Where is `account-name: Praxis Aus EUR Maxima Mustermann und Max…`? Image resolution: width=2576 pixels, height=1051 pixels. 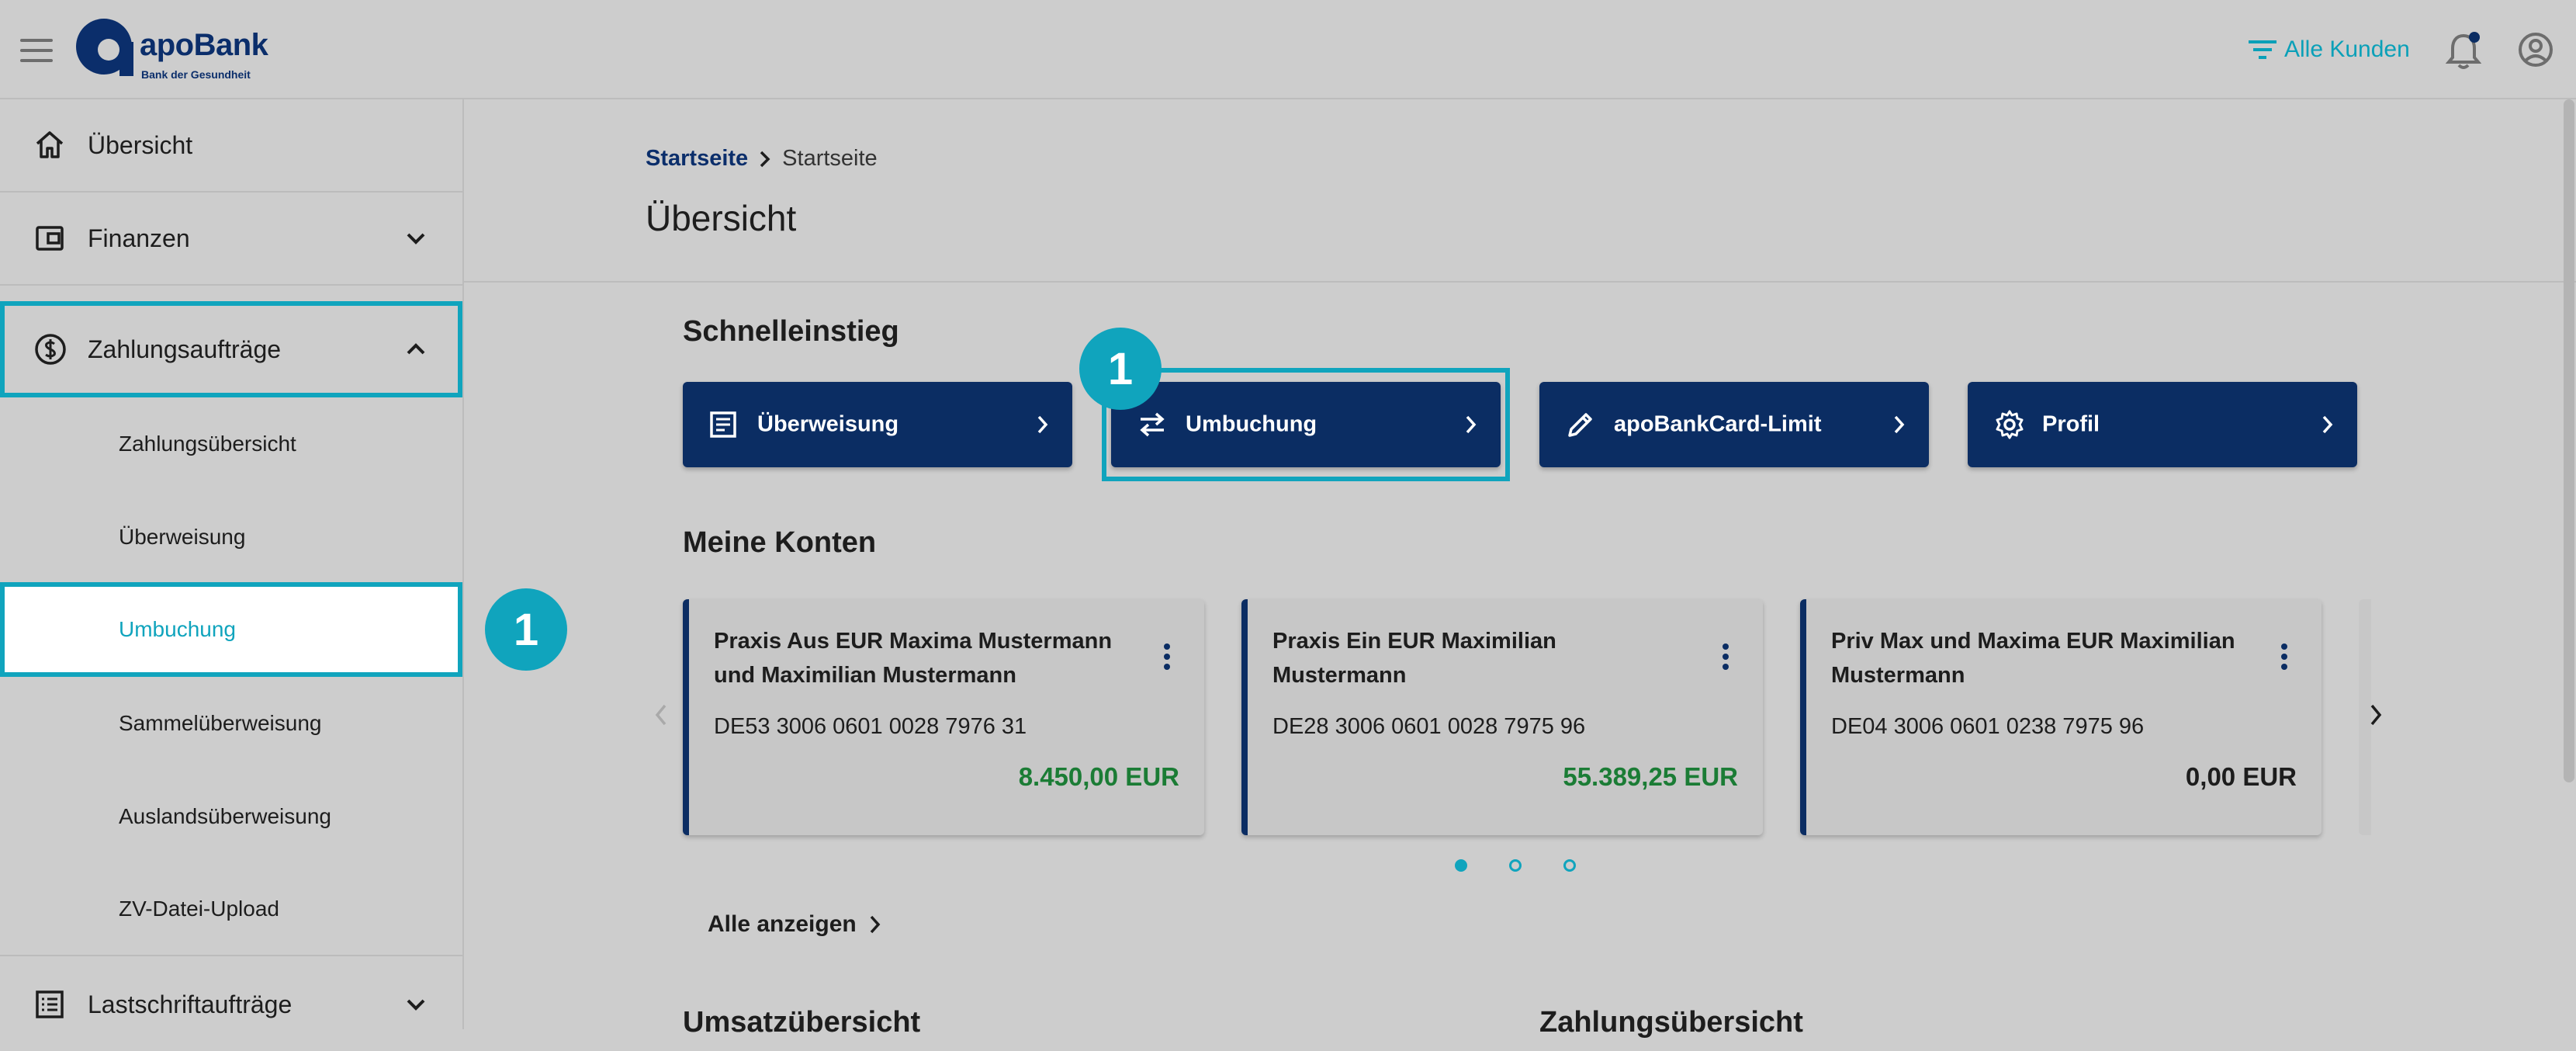
account-name: Praxis Aus EUR Maxima Mustermann und Max… is located at coordinates (913, 658).